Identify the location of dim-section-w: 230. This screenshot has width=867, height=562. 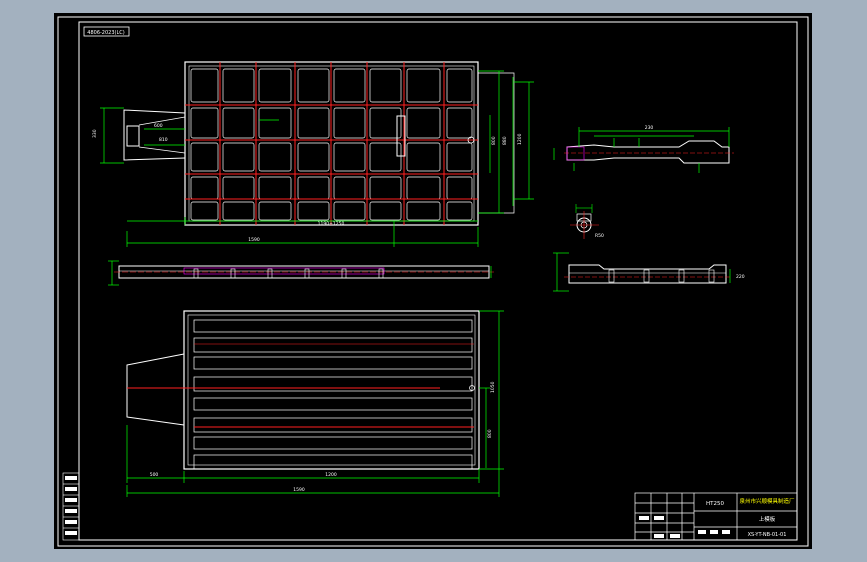
(649, 128).